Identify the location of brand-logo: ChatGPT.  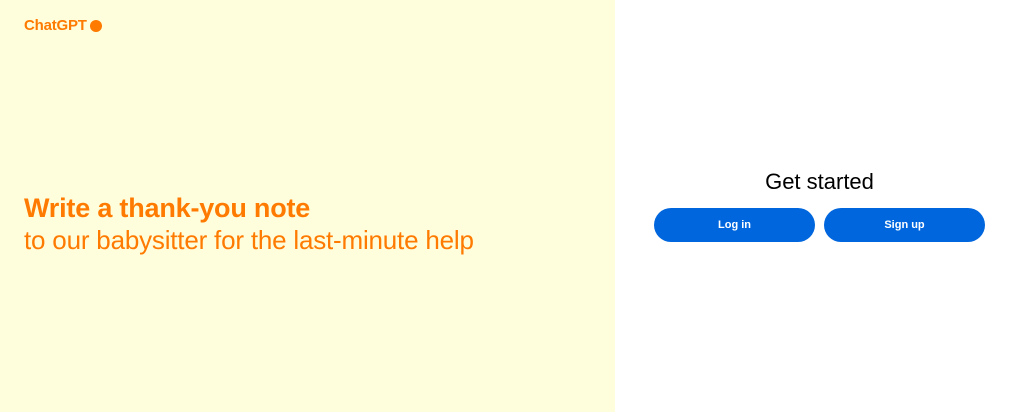
(63, 25).